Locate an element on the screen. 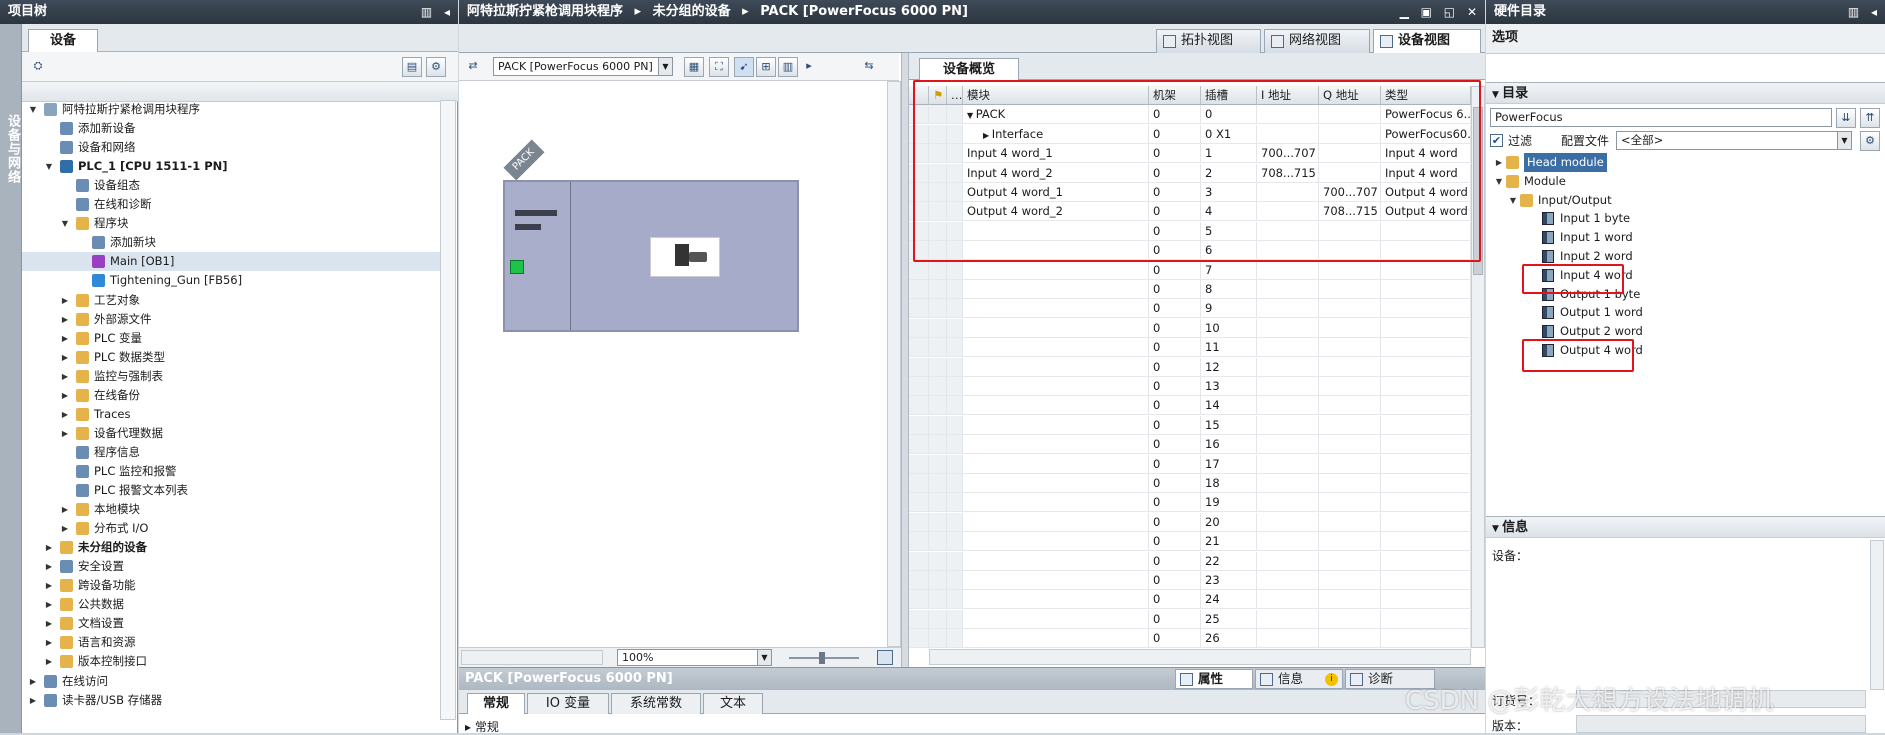 The height and width of the screenshot is (735, 1885). side-tab-devices-networks: 设备与网络 is located at coordinates (11, 378).